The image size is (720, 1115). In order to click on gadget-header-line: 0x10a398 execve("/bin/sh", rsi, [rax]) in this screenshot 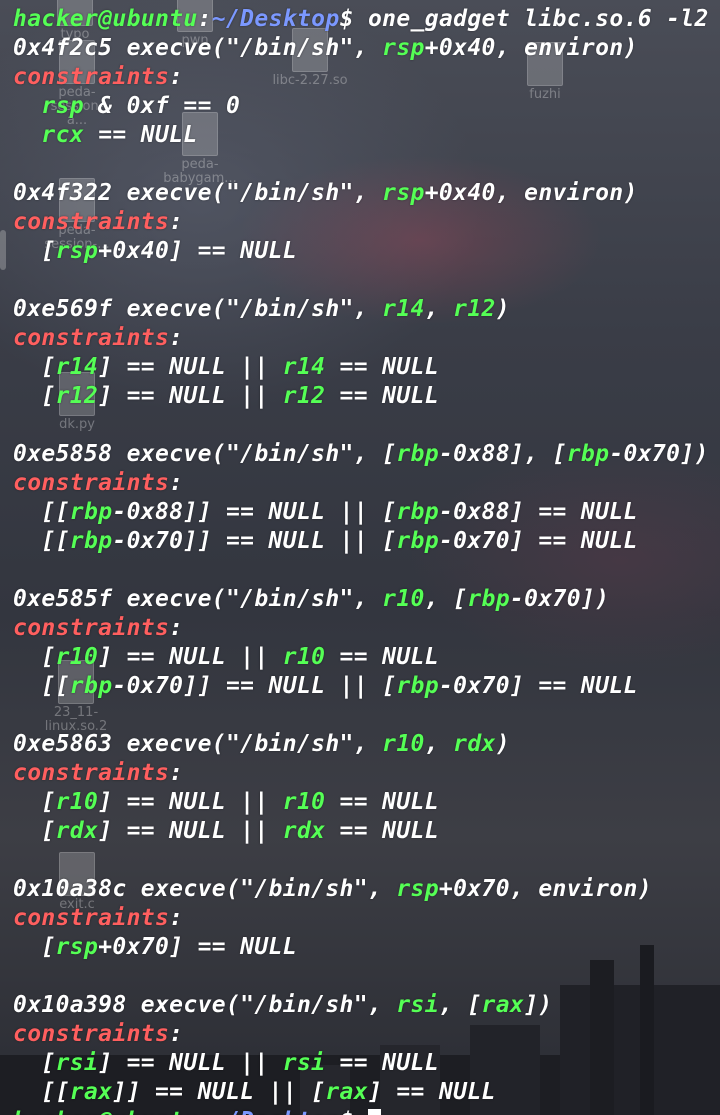, I will do `click(283, 1005)`.